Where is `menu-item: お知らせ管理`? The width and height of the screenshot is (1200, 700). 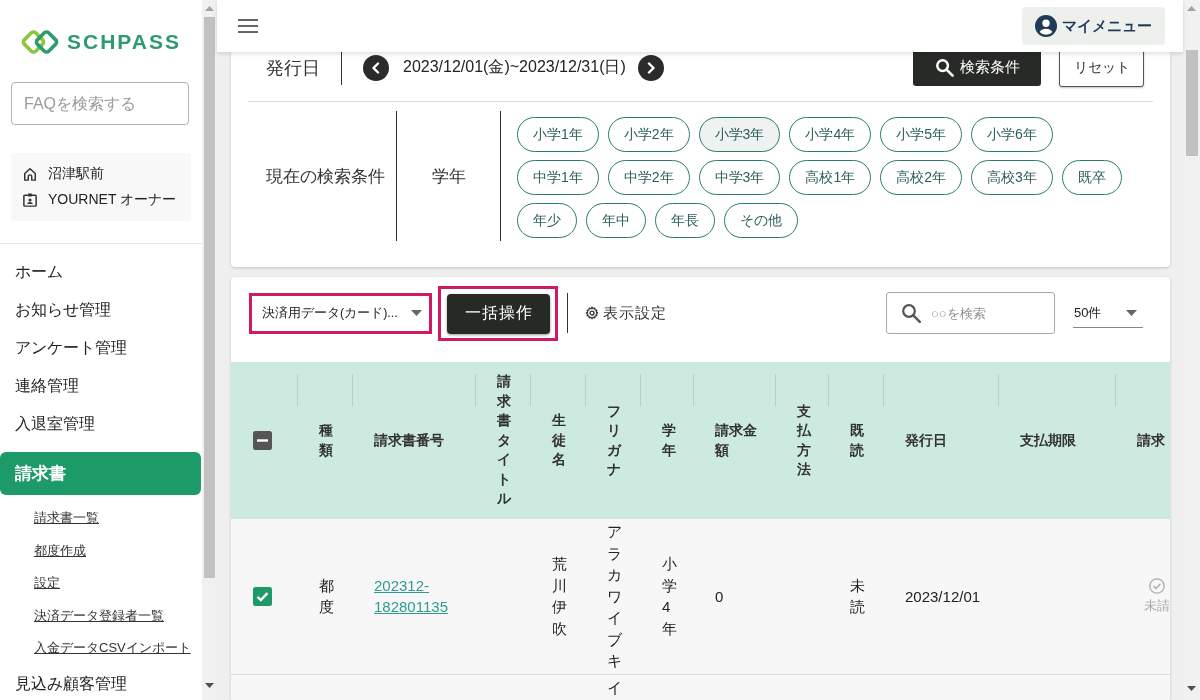
menu-item: お知らせ管理 is located at coordinates (63, 310).